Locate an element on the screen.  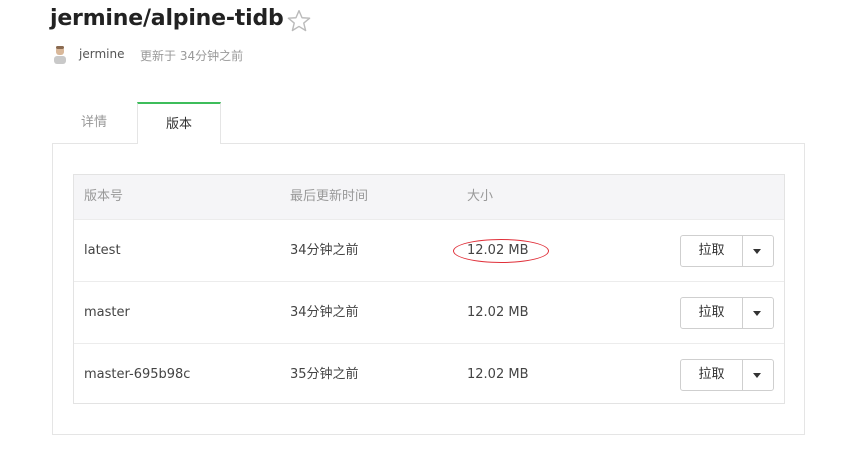
updated-cell: 35分钟之前 is located at coordinates (324, 374).